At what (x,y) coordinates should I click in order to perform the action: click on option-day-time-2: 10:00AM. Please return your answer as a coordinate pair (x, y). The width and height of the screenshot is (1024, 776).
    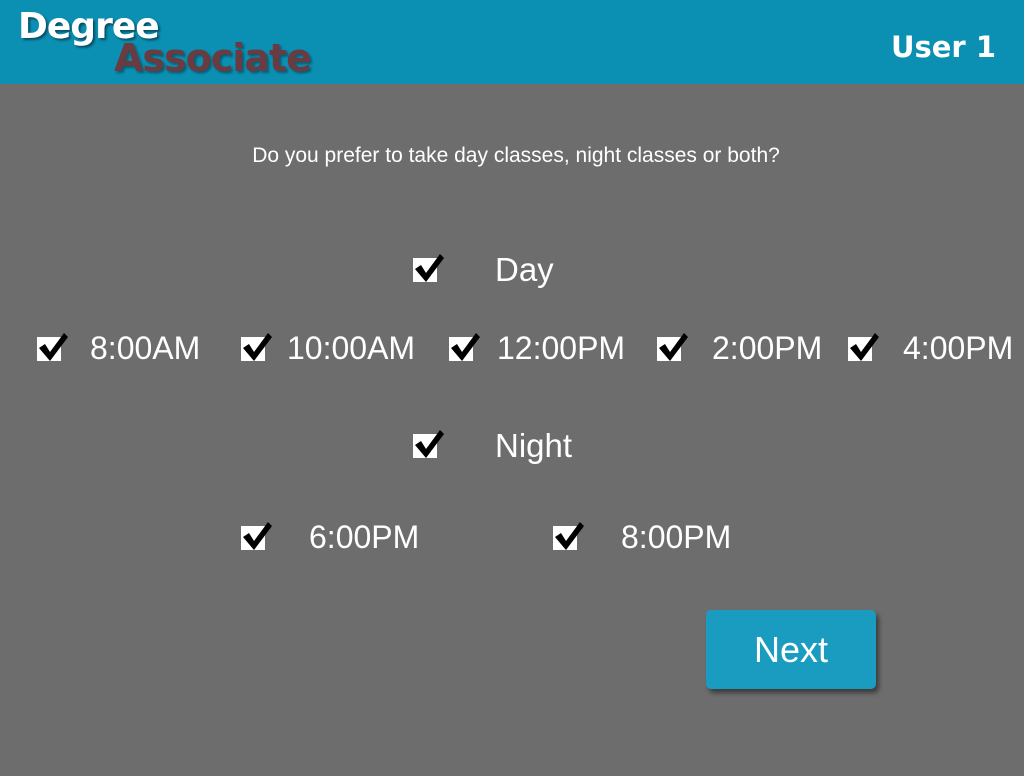
    Looking at the image, I should click on (328, 348).